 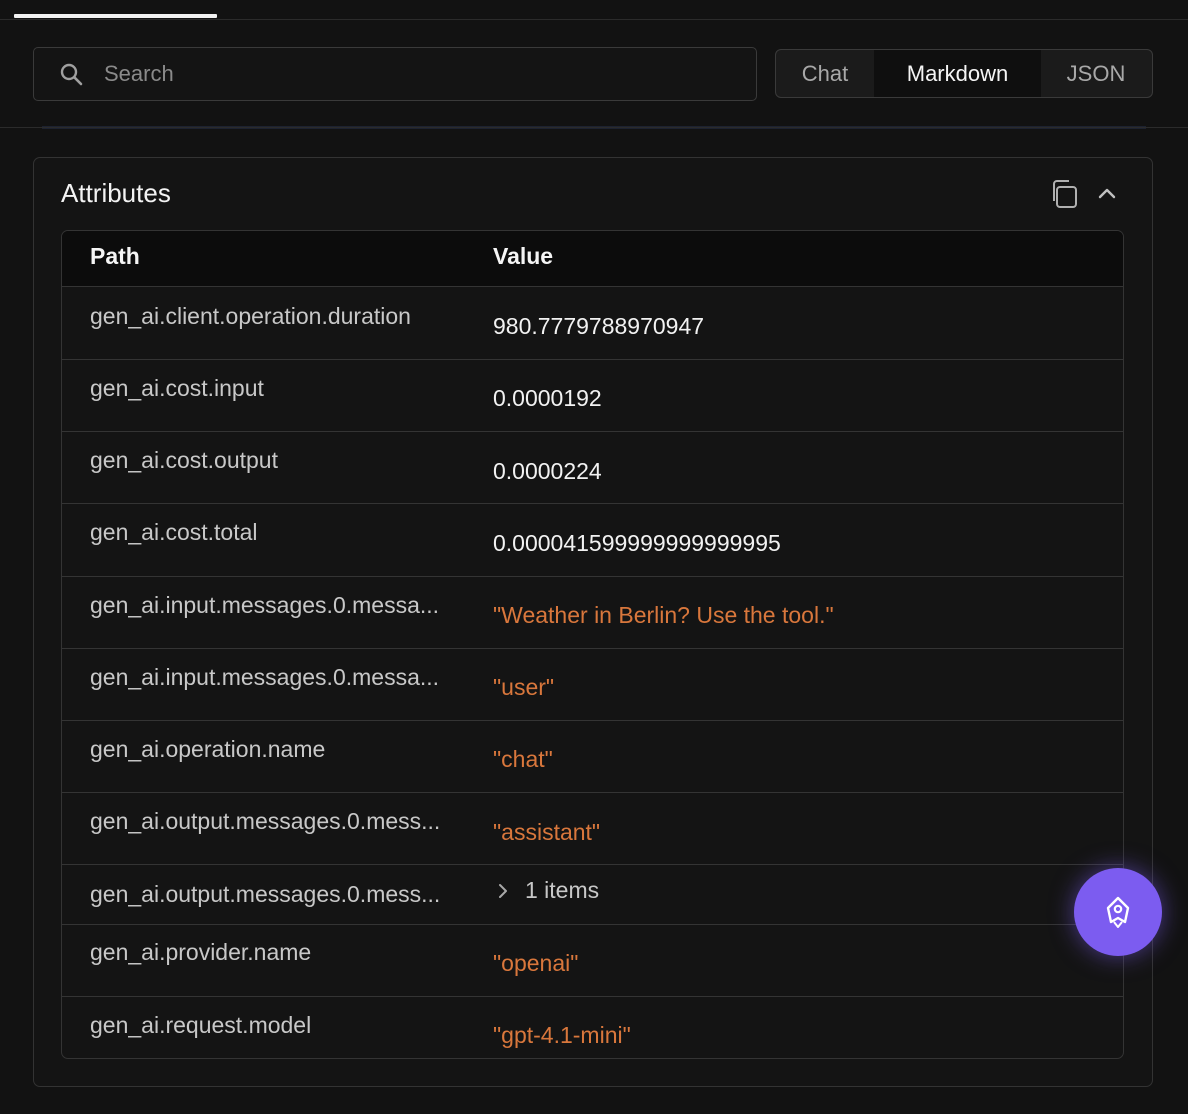 I want to click on attribute-path: gen_ai.cost.input, so click(x=177, y=388).